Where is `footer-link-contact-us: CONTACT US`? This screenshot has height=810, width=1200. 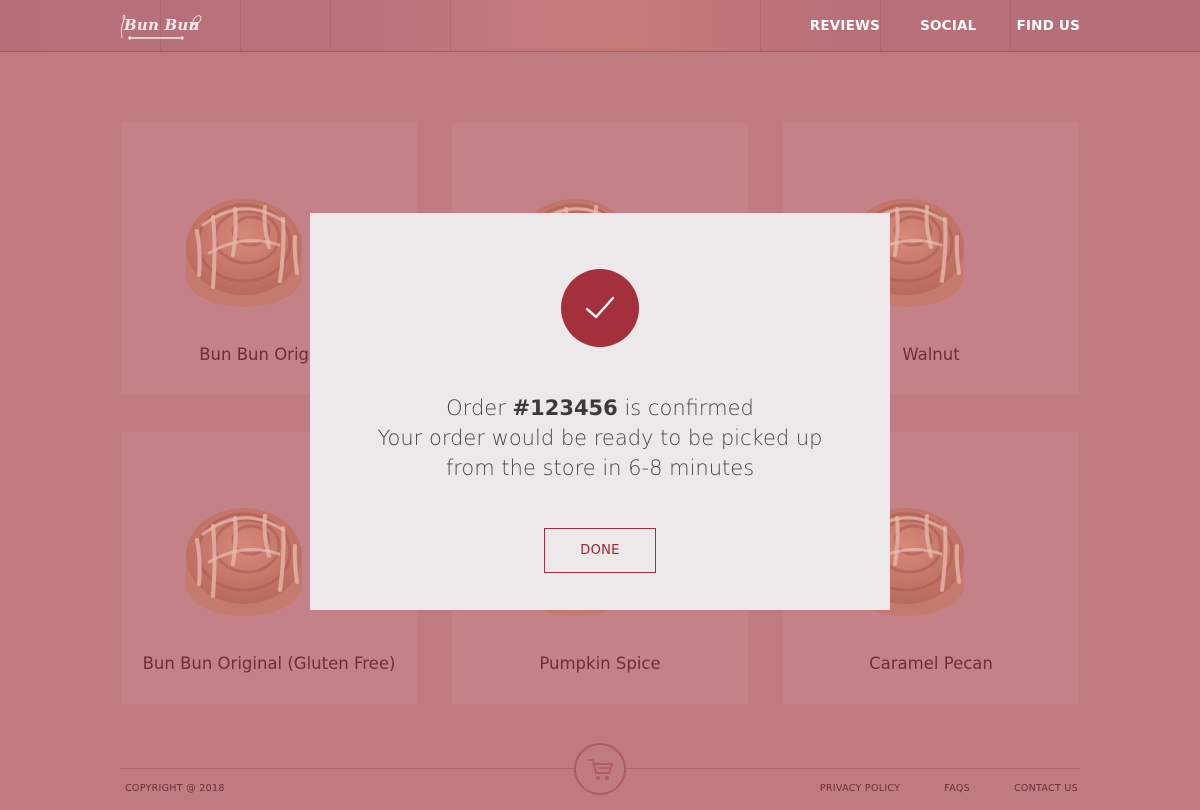
footer-link-contact-us: CONTACT US is located at coordinates (1046, 788).